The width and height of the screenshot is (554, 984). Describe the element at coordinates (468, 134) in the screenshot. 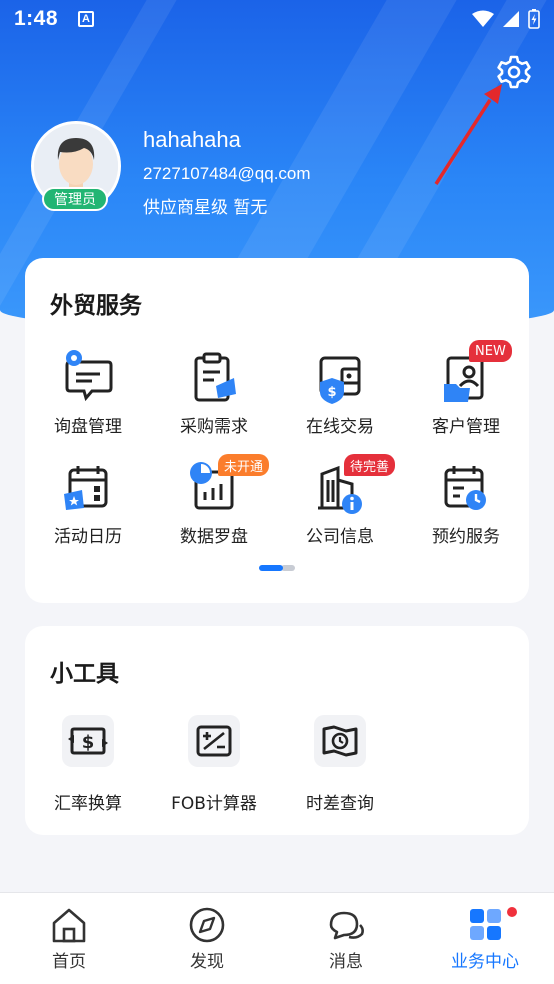

I see `annotation-arrow` at that location.